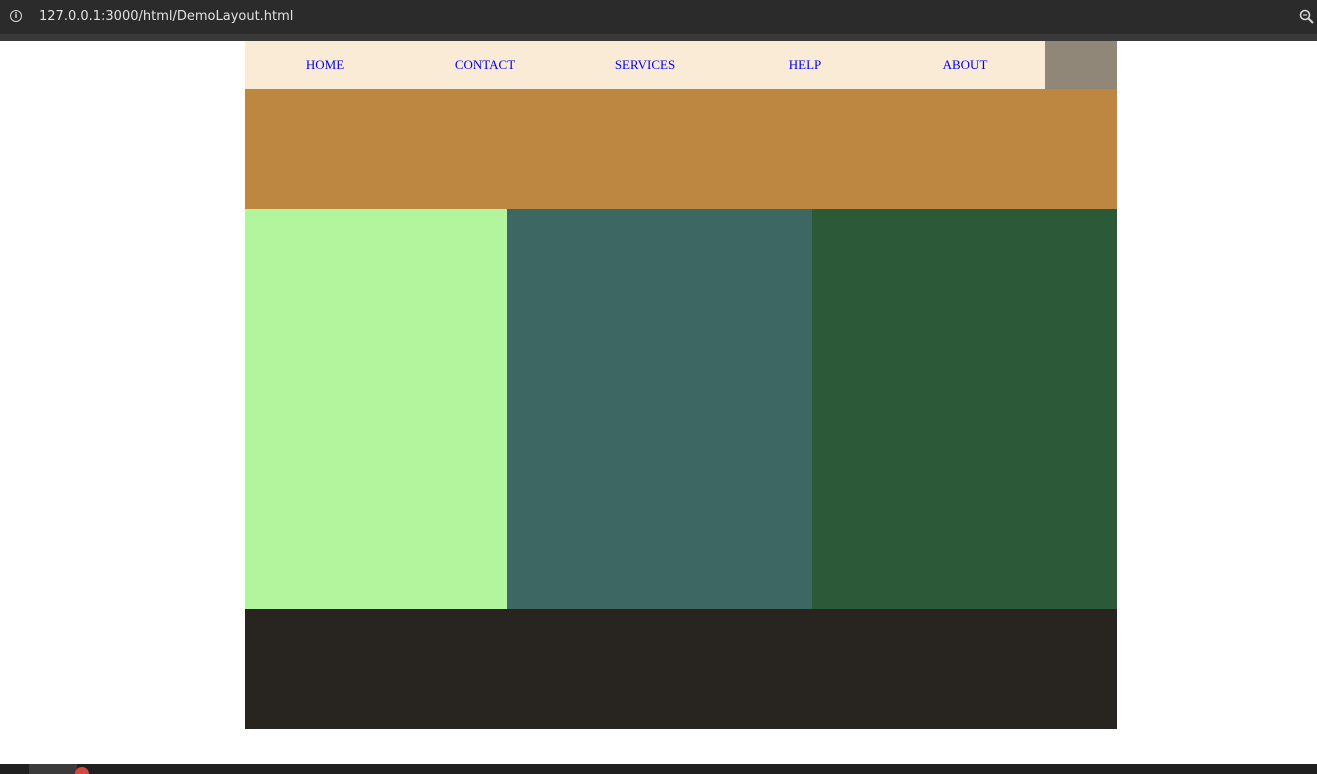 The image size is (1317, 774). What do you see at coordinates (166, 17) in the screenshot?
I see `url-text: 127.0.0.1:3000/html/DemoLayout.html` at bounding box center [166, 17].